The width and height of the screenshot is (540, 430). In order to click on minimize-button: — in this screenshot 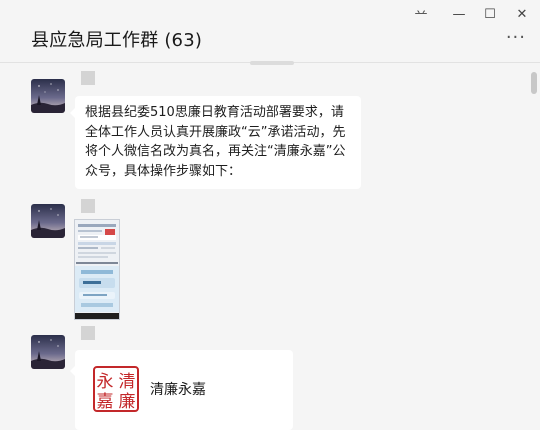, I will do `click(459, 15)`.